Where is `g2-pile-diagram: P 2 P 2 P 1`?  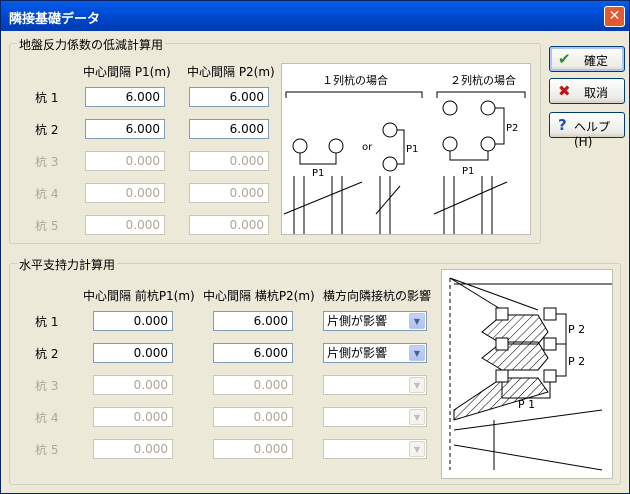 g2-pile-diagram: P 2 P 2 P 1 is located at coordinates (527, 374).